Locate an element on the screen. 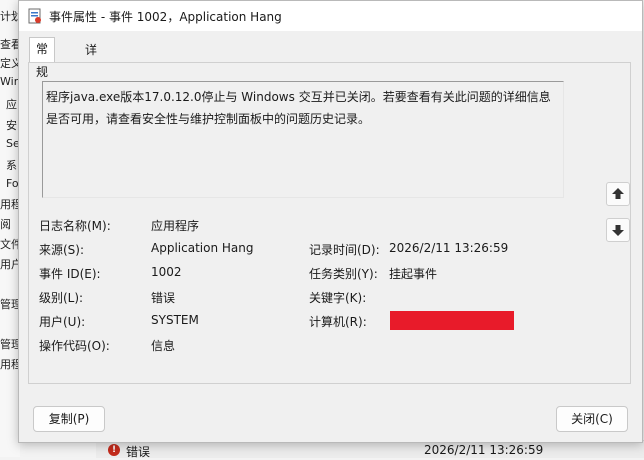 The width and height of the screenshot is (644, 460). bg-fragment: Fo is located at coordinates (12, 183).